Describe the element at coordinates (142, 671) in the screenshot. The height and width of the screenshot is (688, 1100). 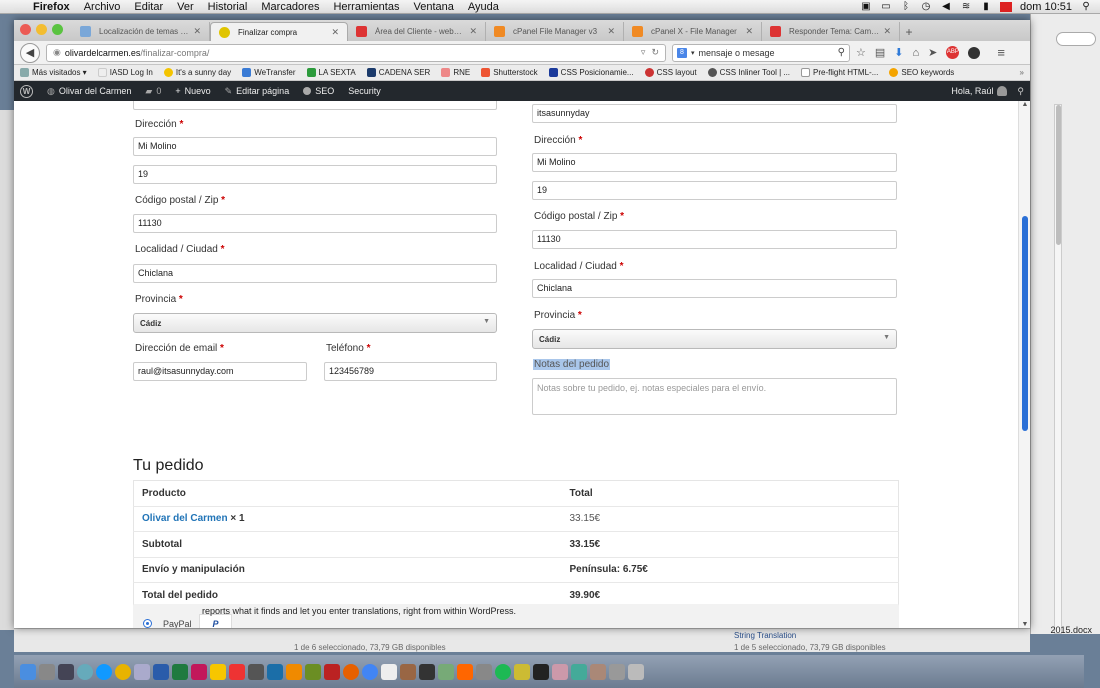
I see `mail-icon` at that location.